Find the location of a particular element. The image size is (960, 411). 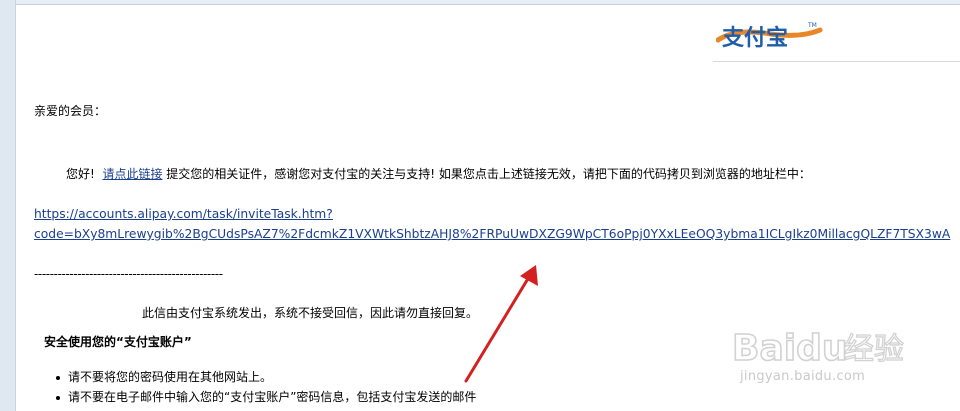

submit-link: 请点此链接 is located at coordinates (132, 174).